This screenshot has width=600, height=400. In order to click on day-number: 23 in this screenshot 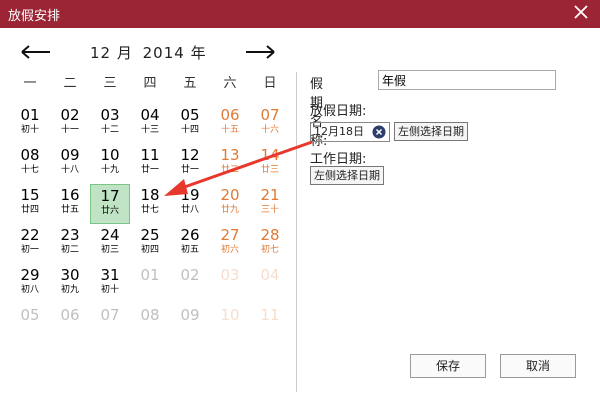, I will do `click(70, 235)`.